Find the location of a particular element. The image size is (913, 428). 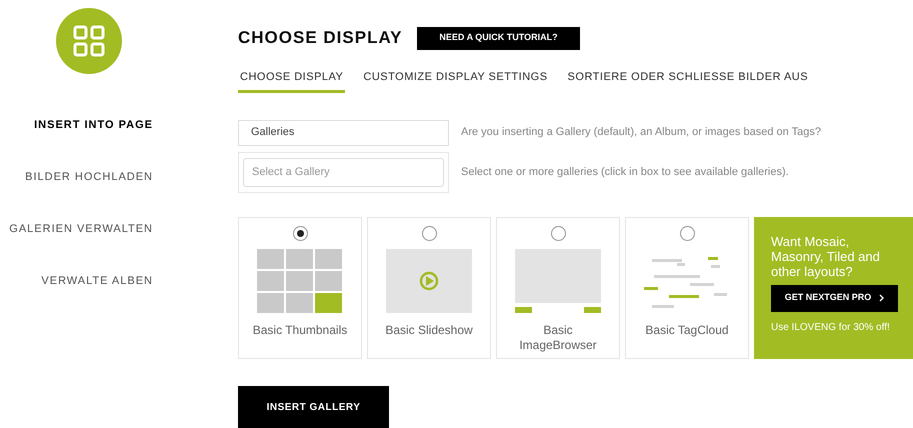

hint-text: Select one or more galleries (click in box to see available galleries). is located at coordinates (625, 172).